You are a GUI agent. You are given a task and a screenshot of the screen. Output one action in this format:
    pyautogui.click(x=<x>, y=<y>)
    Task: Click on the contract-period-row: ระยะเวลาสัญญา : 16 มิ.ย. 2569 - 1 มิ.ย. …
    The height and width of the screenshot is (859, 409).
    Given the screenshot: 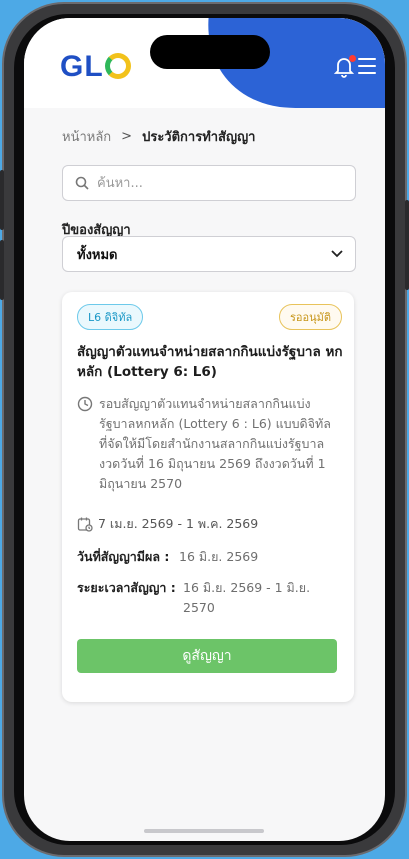 What is the action you would take?
    pyautogui.click(x=212, y=598)
    